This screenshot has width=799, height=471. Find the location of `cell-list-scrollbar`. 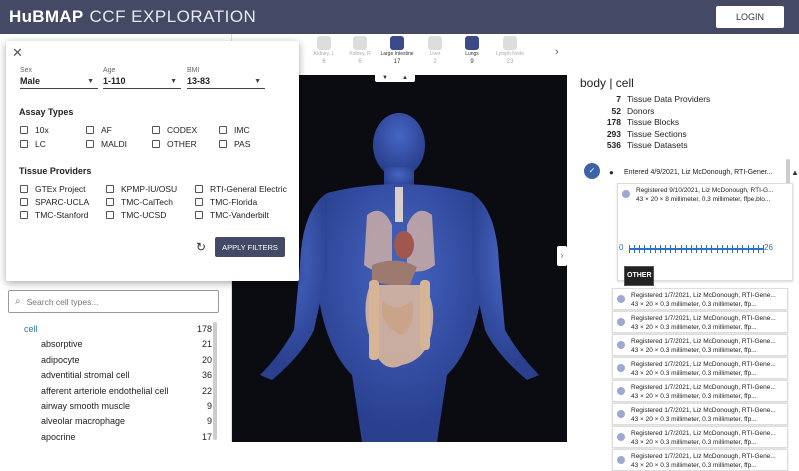

cell-list-scrollbar is located at coordinates (215, 381).